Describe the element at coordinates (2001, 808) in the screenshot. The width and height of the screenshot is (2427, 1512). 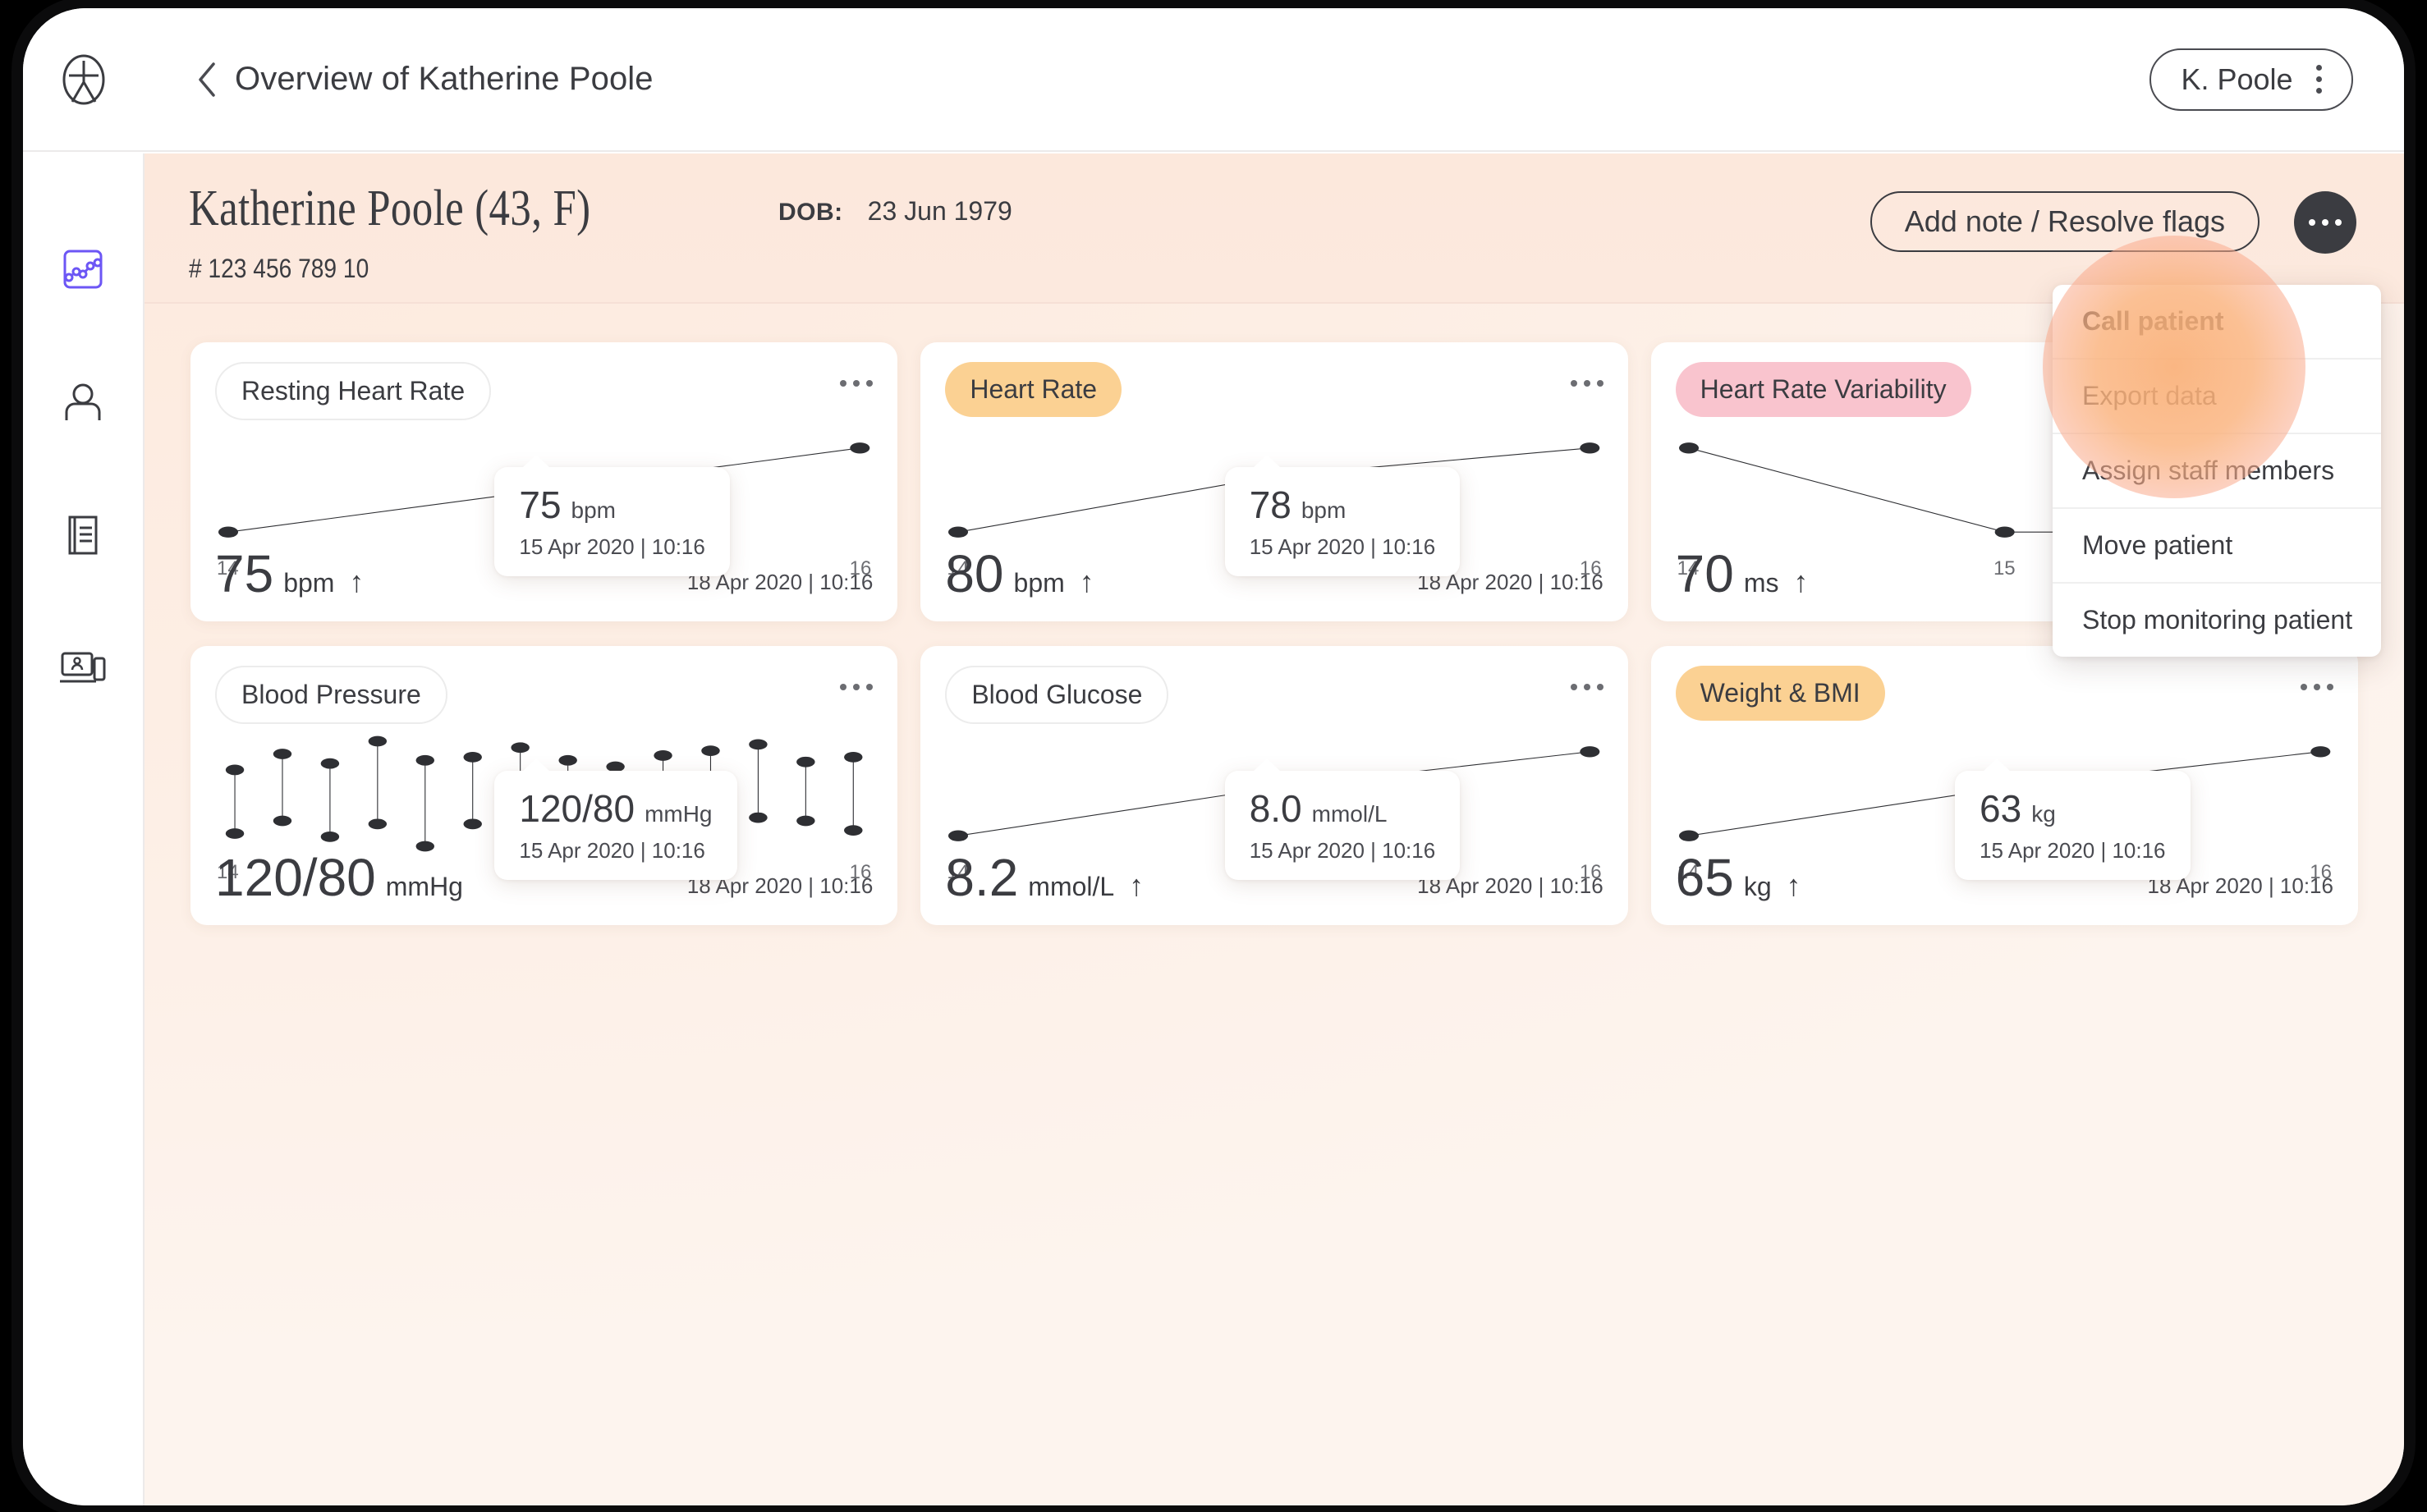
I see `tooltip-value-number: 63` at that location.